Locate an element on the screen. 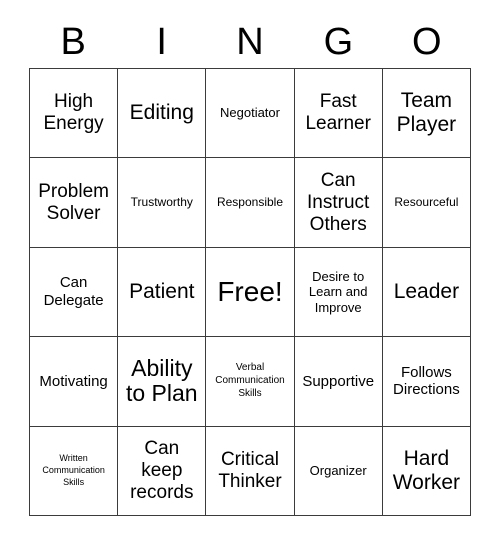  bingo-cell-label: Written Communication Skills is located at coordinates (73, 470).